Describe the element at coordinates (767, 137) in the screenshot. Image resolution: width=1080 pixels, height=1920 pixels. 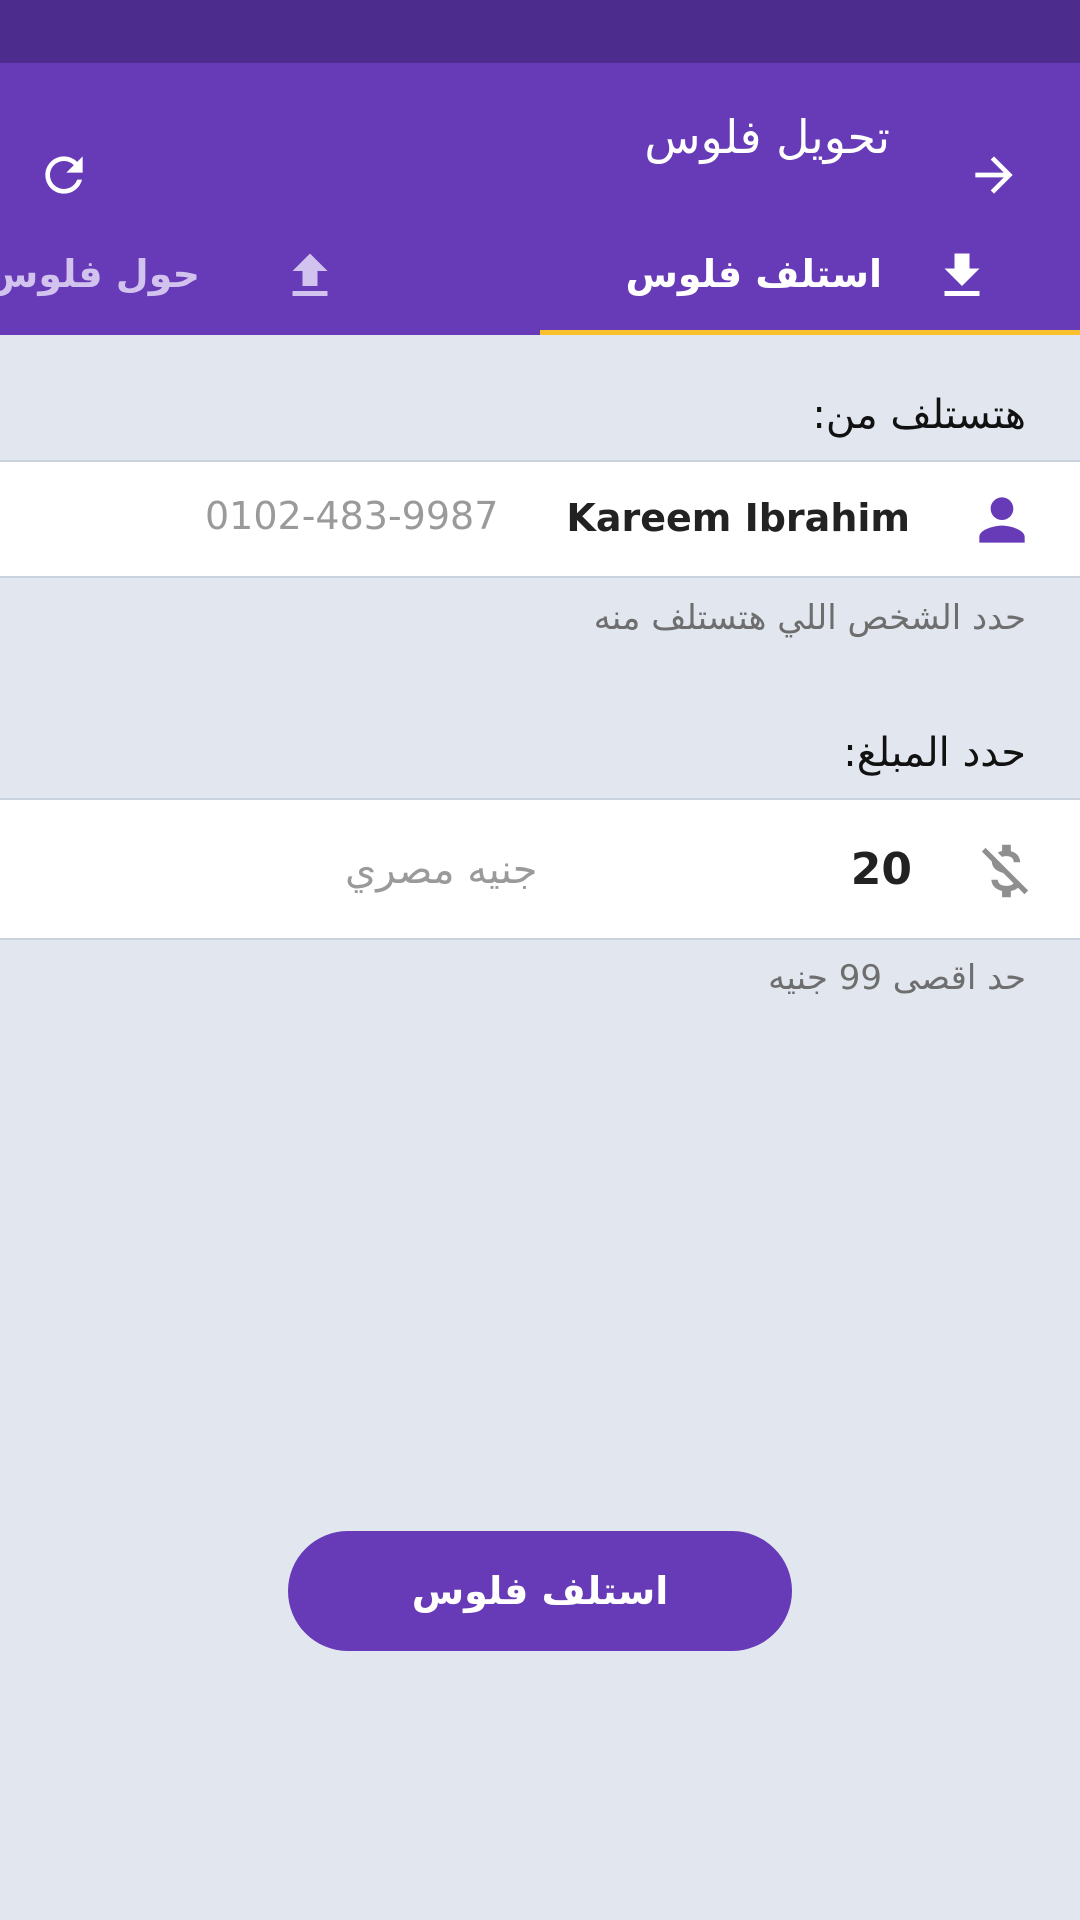
I see `page-title: تحويل فلوس` at that location.